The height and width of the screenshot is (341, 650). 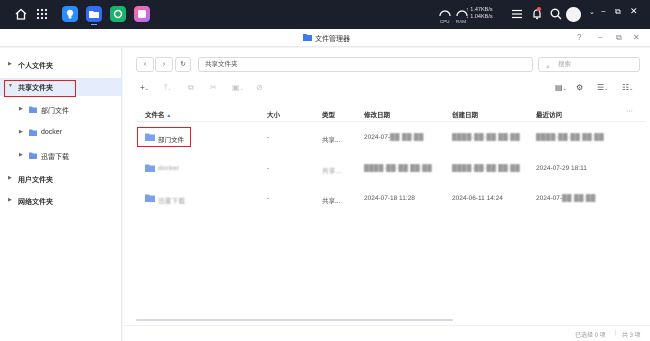 I want to click on column-header-size: 大小, so click(x=273, y=114).